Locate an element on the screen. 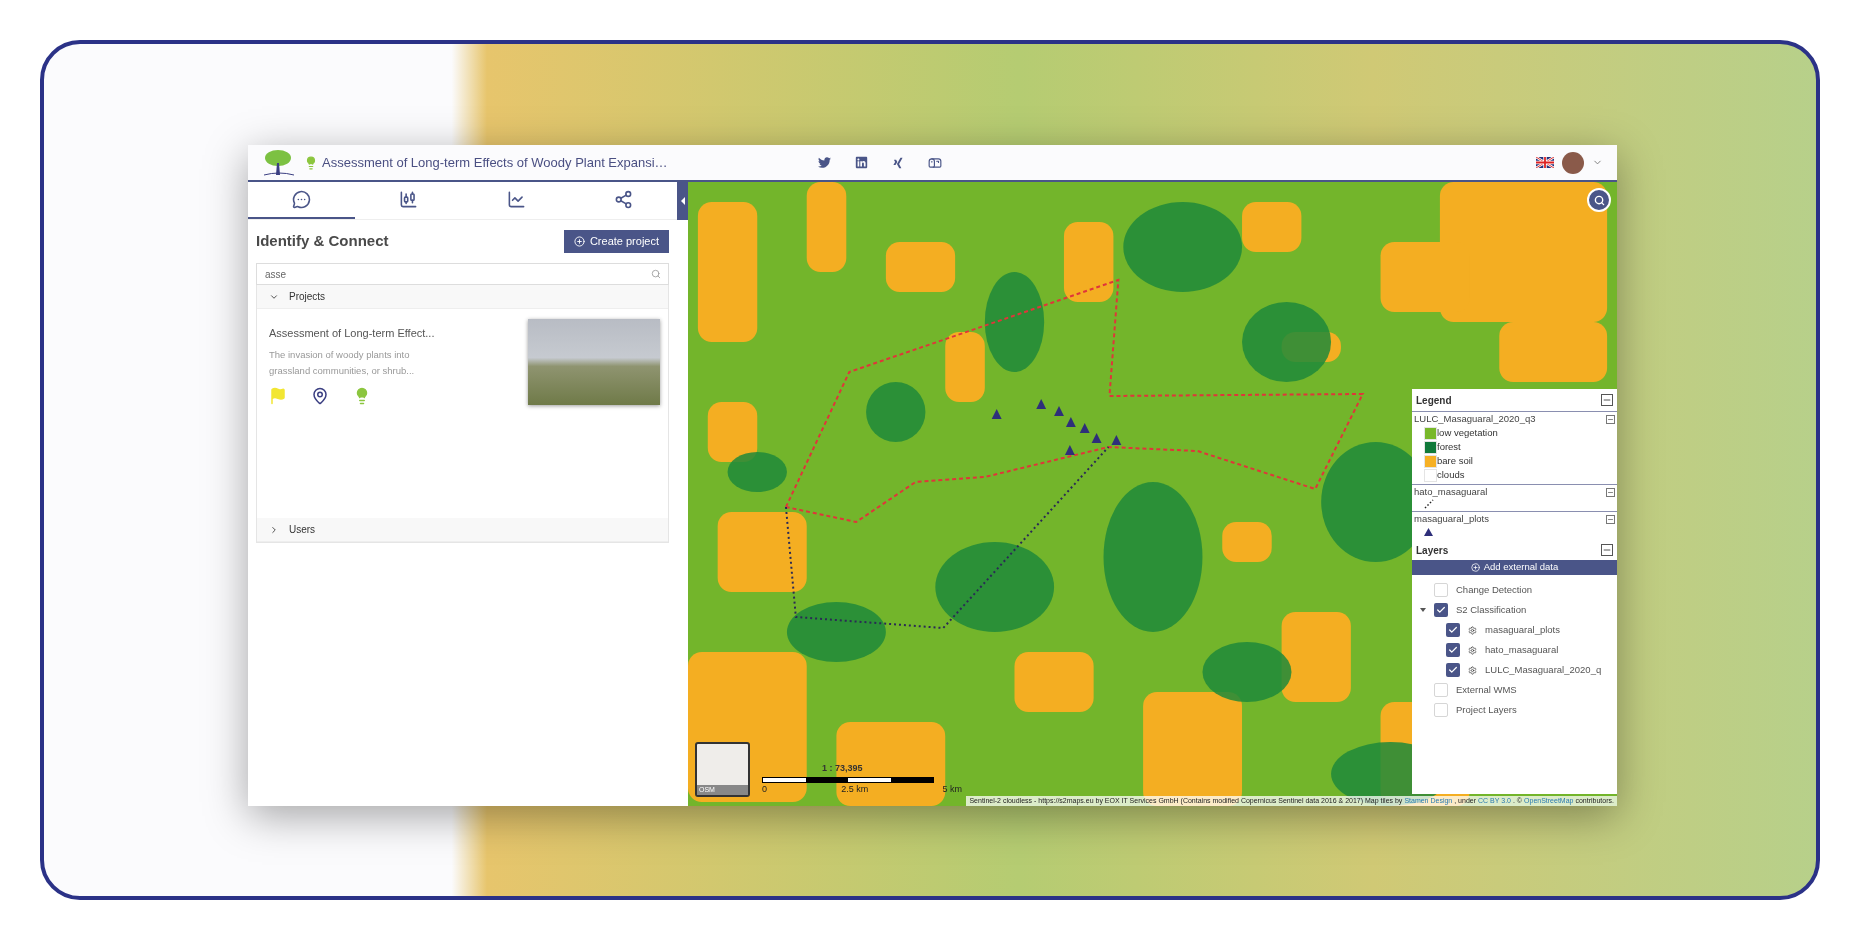 Image resolution: width=1870 pixels, height=946 pixels. create-project-button: Create project is located at coordinates (616, 241).